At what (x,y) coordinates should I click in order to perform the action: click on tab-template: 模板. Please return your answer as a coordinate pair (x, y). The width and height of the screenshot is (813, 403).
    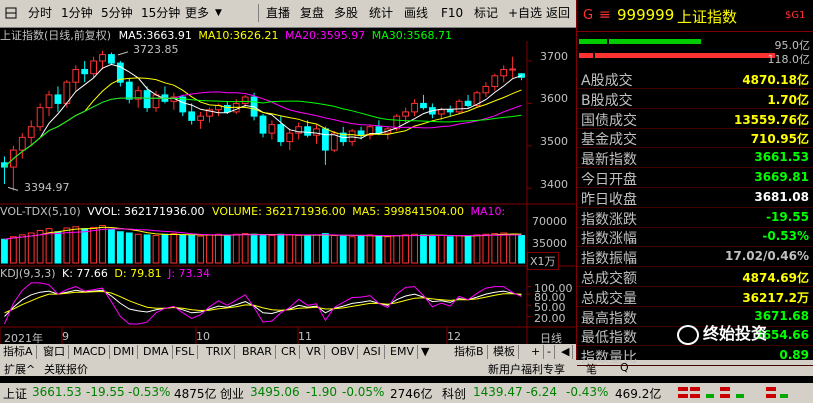
    Looking at the image, I should click on (504, 352).